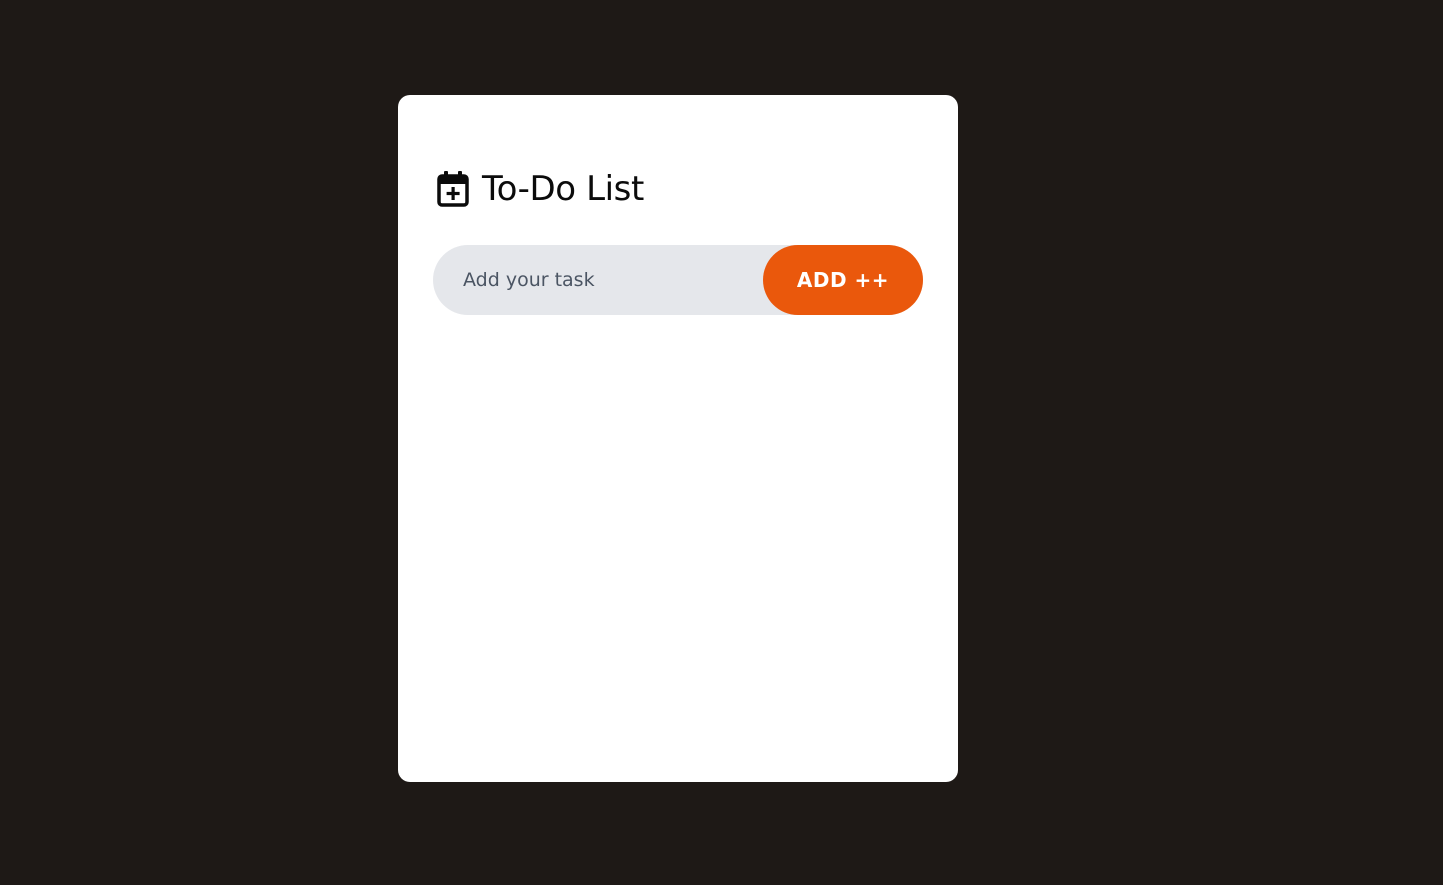 This screenshot has width=1443, height=885. Describe the element at coordinates (563, 189) in the screenshot. I see `page-title: To-Do List` at that location.